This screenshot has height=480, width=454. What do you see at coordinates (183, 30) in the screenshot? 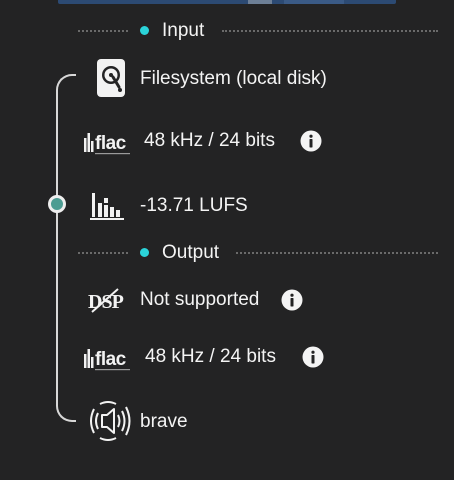
I see `input-header-label: Input` at bounding box center [183, 30].